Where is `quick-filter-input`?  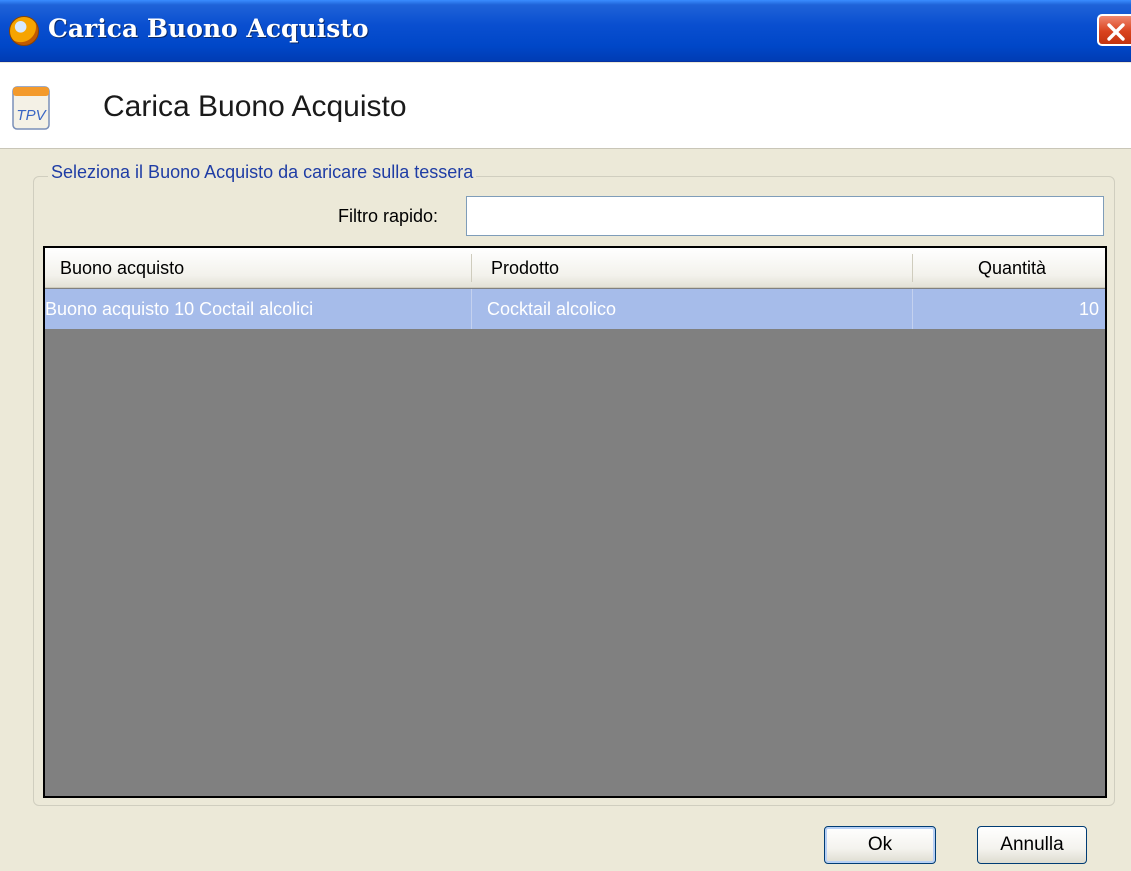
quick-filter-input is located at coordinates (785, 216).